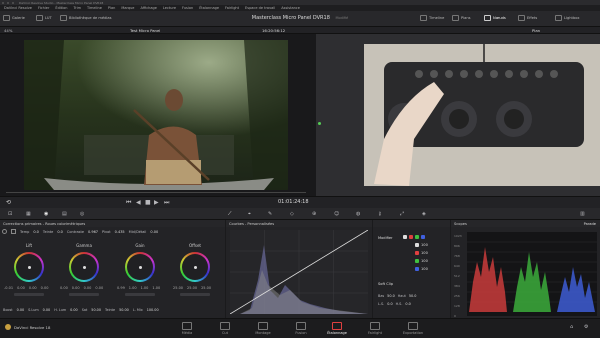 Image resolution: width=600 pixels, height=338 pixels. I want to click on next-frame-button: ⏭, so click(166, 203).